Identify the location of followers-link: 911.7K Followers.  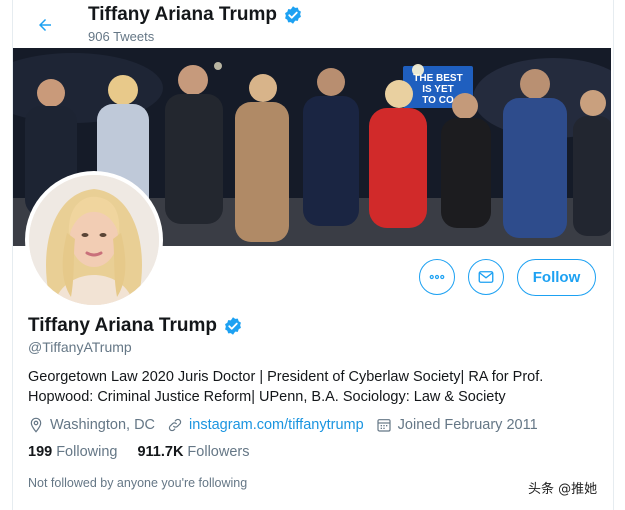
(193, 452).